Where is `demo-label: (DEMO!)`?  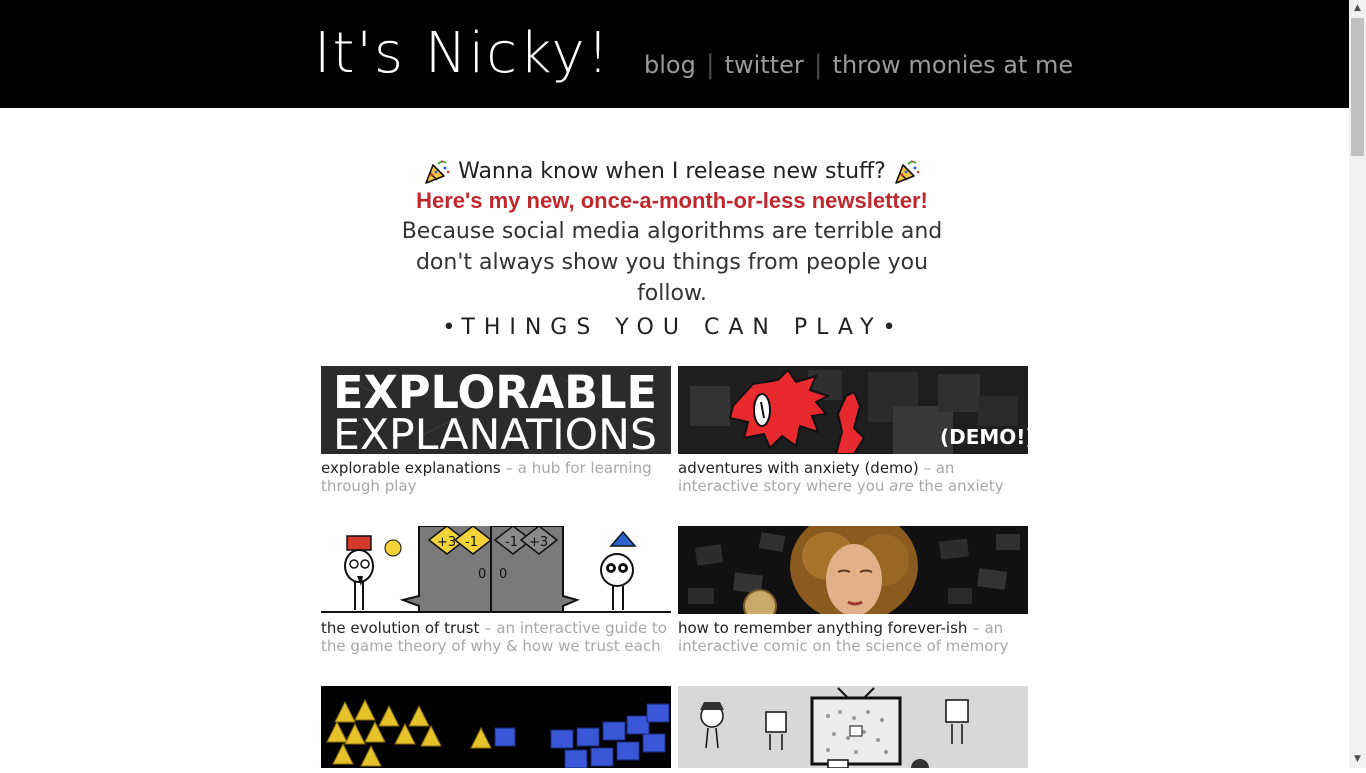
demo-label: (DEMO!) is located at coordinates (984, 437).